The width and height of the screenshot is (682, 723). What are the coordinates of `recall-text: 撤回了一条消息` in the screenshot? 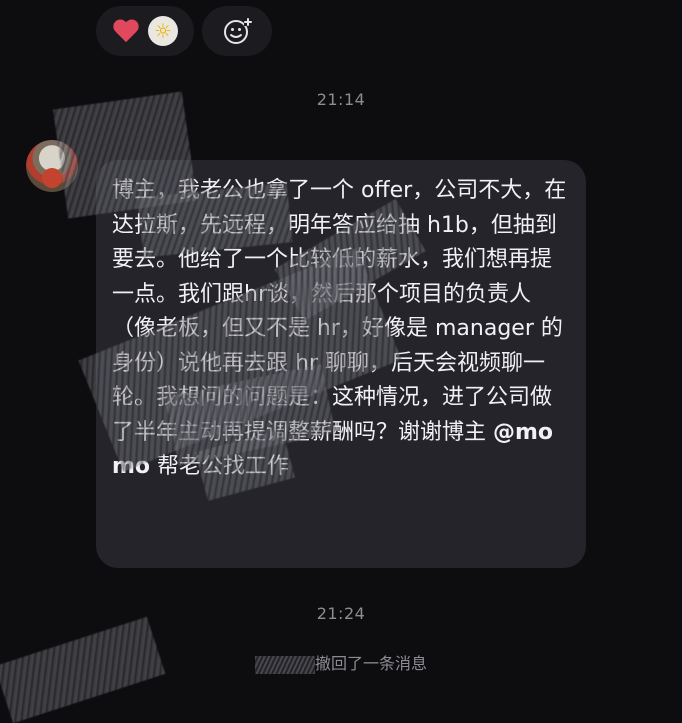 It's located at (370, 663).